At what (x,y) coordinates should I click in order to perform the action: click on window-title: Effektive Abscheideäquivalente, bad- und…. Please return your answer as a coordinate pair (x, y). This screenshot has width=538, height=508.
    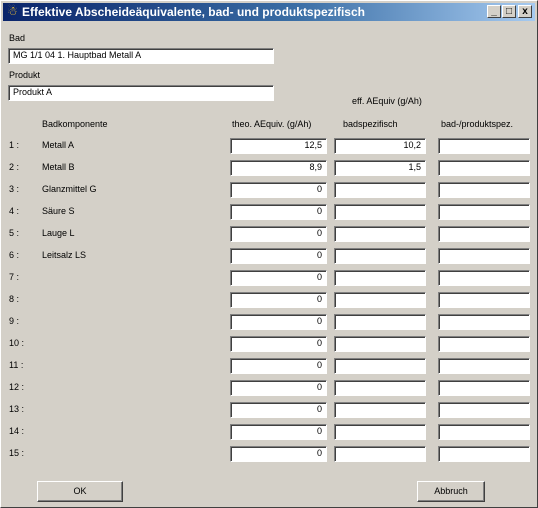
    Looking at the image, I should click on (193, 12).